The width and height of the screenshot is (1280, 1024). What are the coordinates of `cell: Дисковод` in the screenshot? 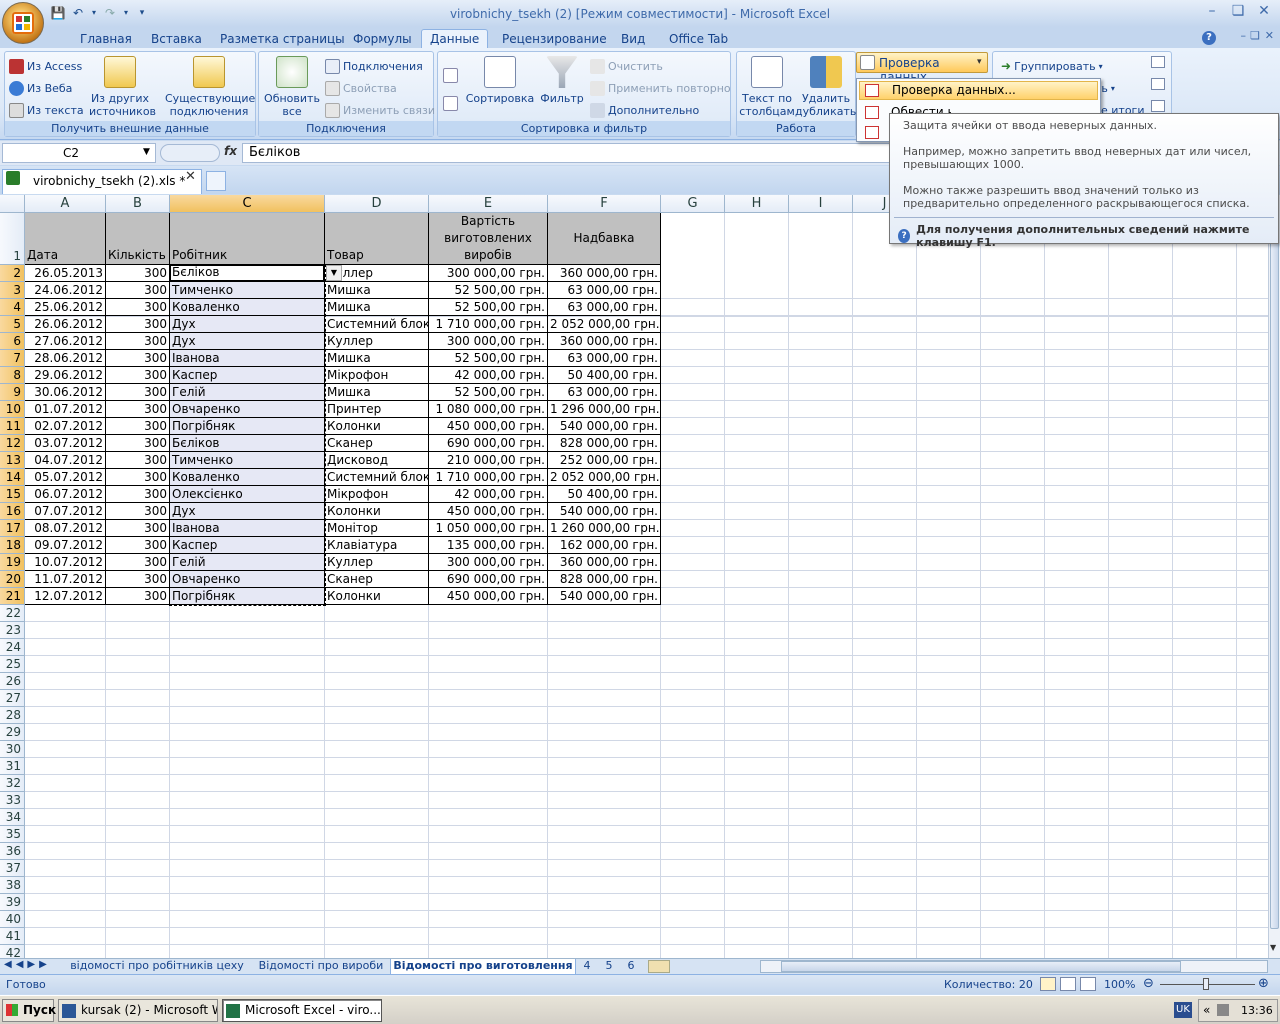 It's located at (377, 460).